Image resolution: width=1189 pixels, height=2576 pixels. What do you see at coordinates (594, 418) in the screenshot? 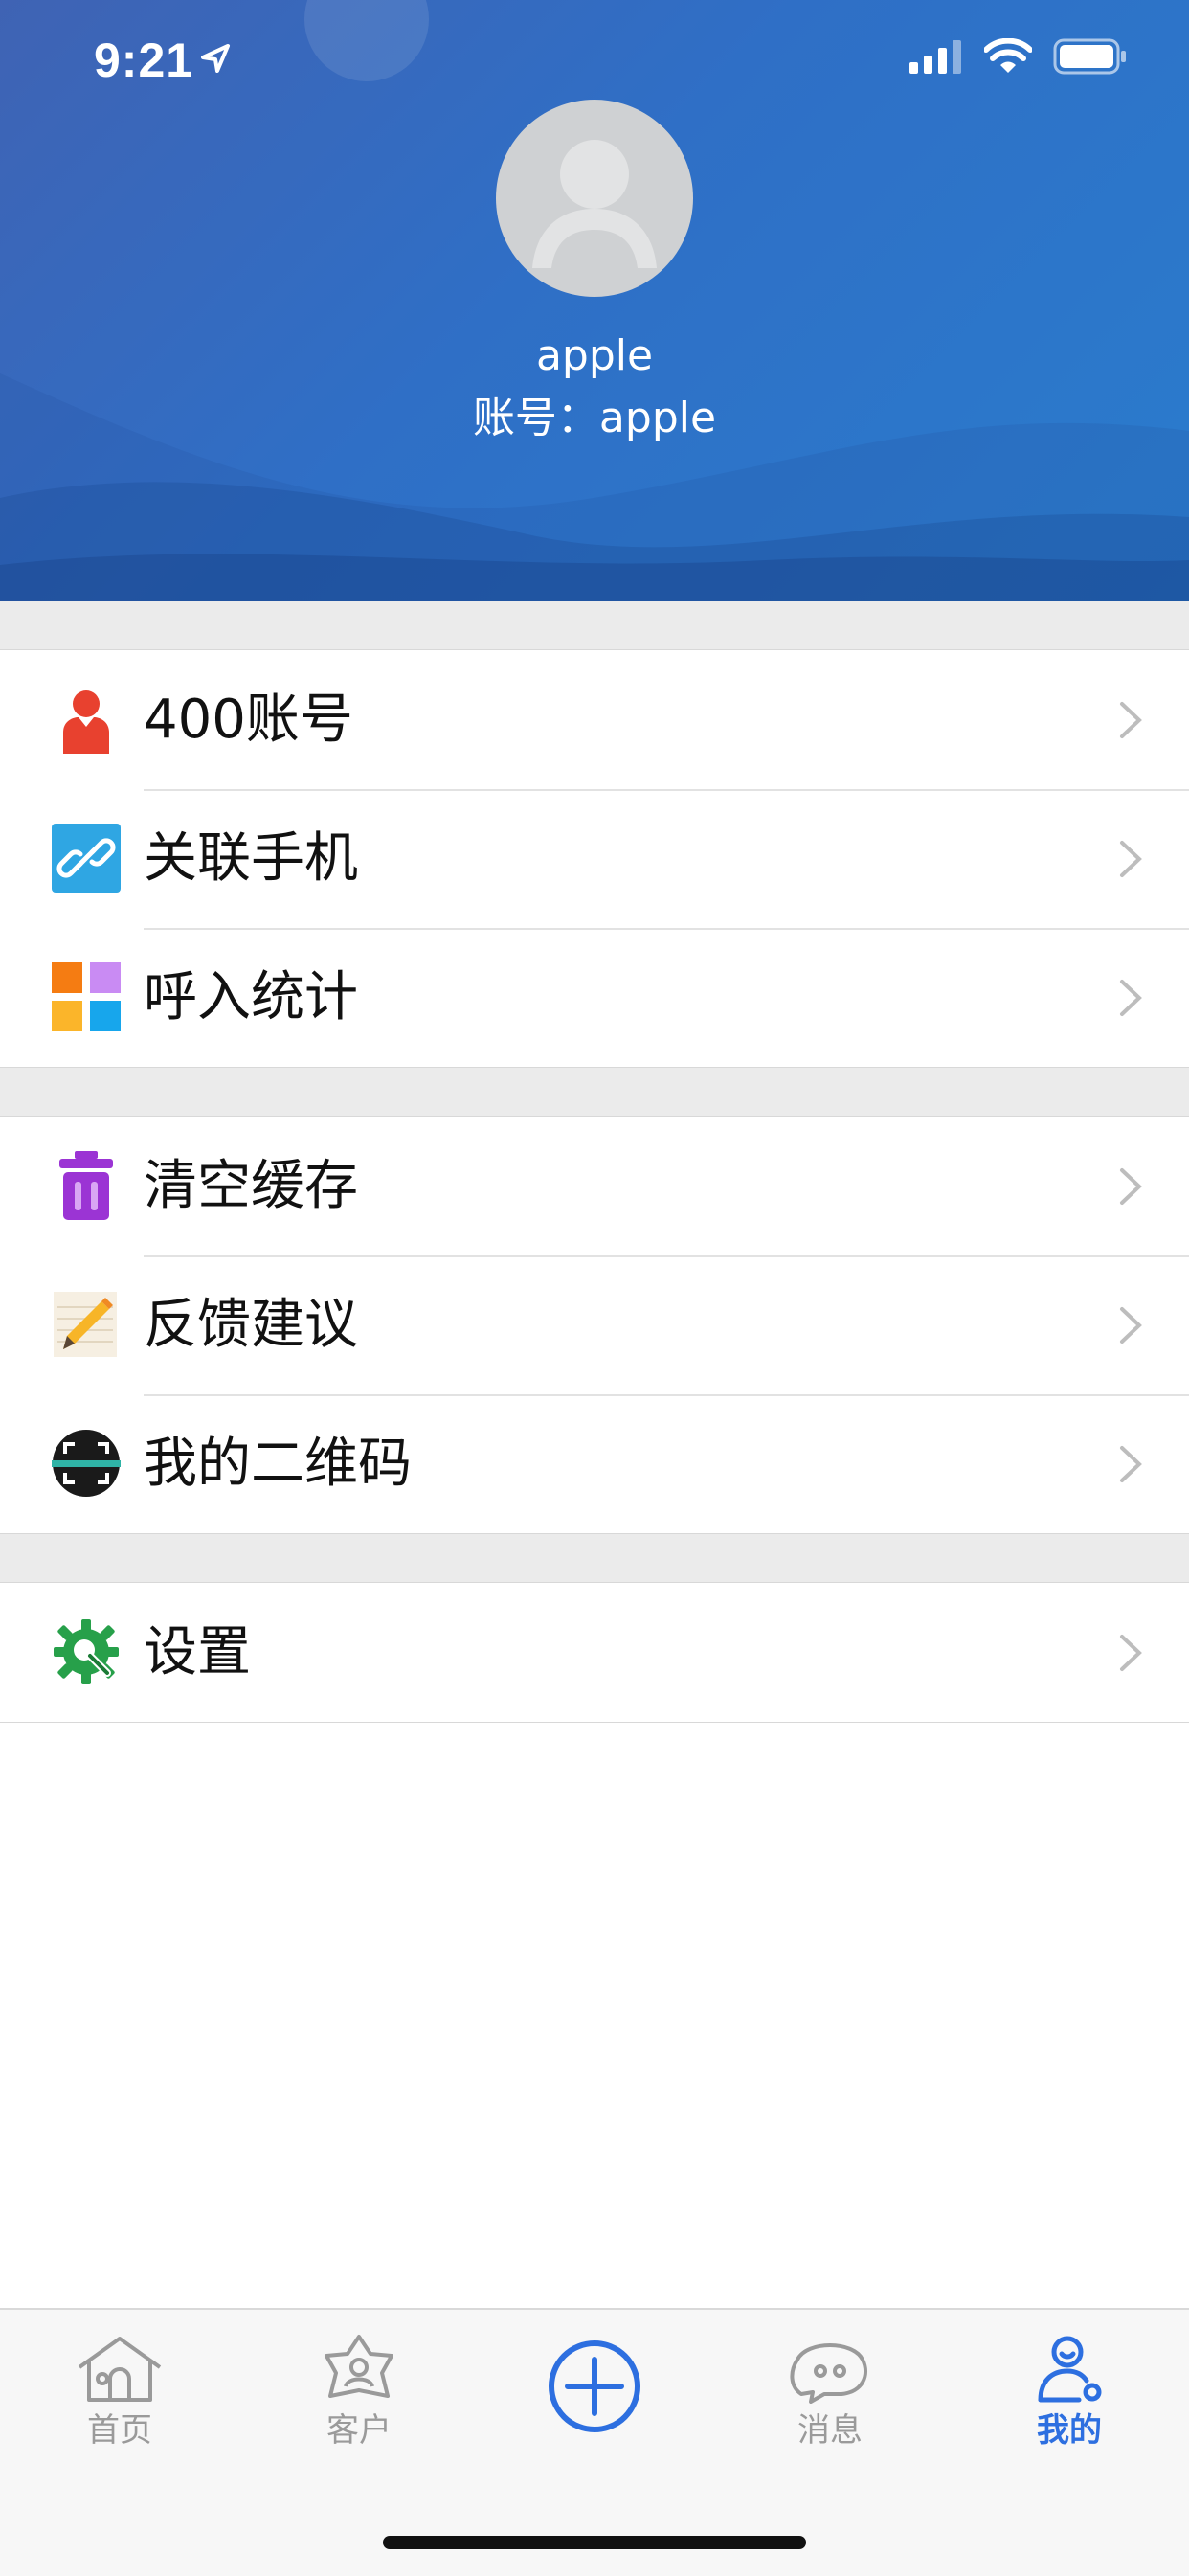
I see `account-line: 账号：apple` at bounding box center [594, 418].